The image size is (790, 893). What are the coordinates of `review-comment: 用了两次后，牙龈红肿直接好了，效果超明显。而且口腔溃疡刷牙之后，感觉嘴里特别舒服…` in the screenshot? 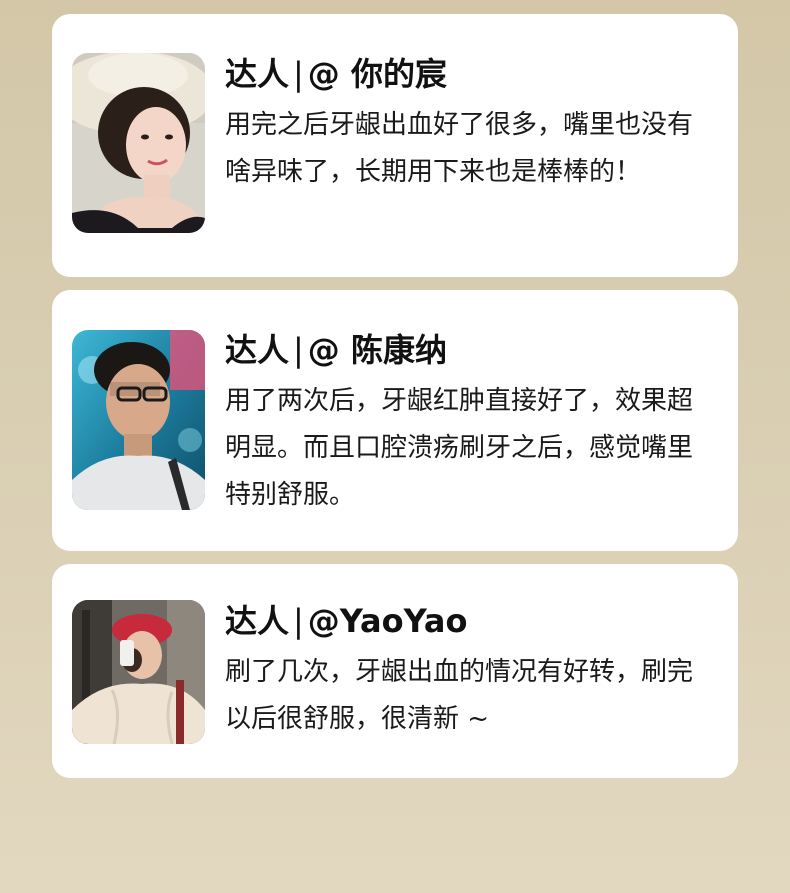 It's located at (459, 448).